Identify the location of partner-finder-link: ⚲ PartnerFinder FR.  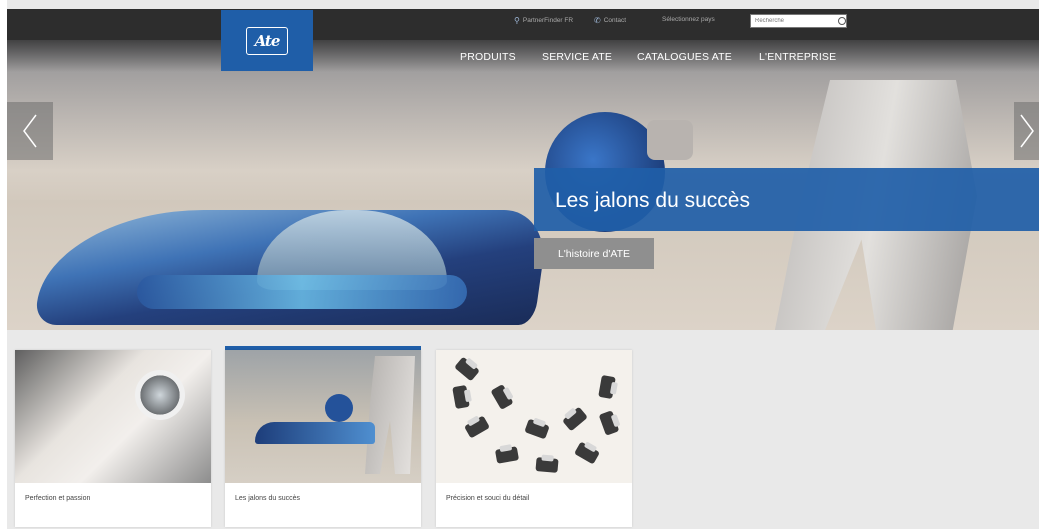
(543, 20).